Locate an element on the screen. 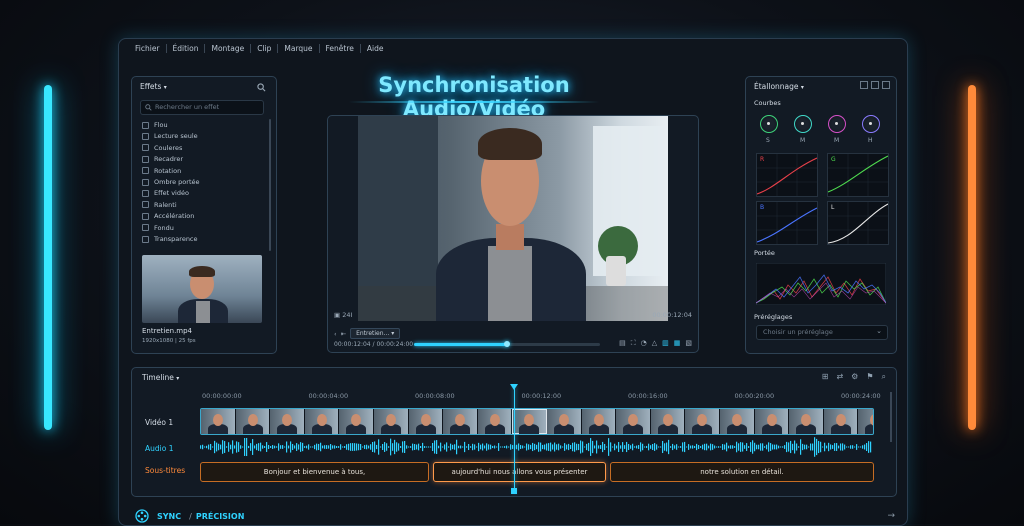 The height and width of the screenshot is (526, 1024). subtitle-clip: notre solution en détail. is located at coordinates (742, 472).